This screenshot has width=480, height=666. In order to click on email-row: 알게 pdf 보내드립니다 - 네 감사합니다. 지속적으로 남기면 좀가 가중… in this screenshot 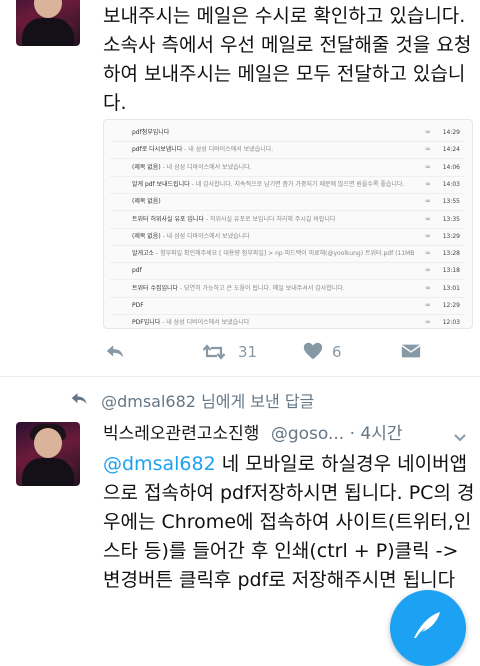, I will do `click(287, 185)`.